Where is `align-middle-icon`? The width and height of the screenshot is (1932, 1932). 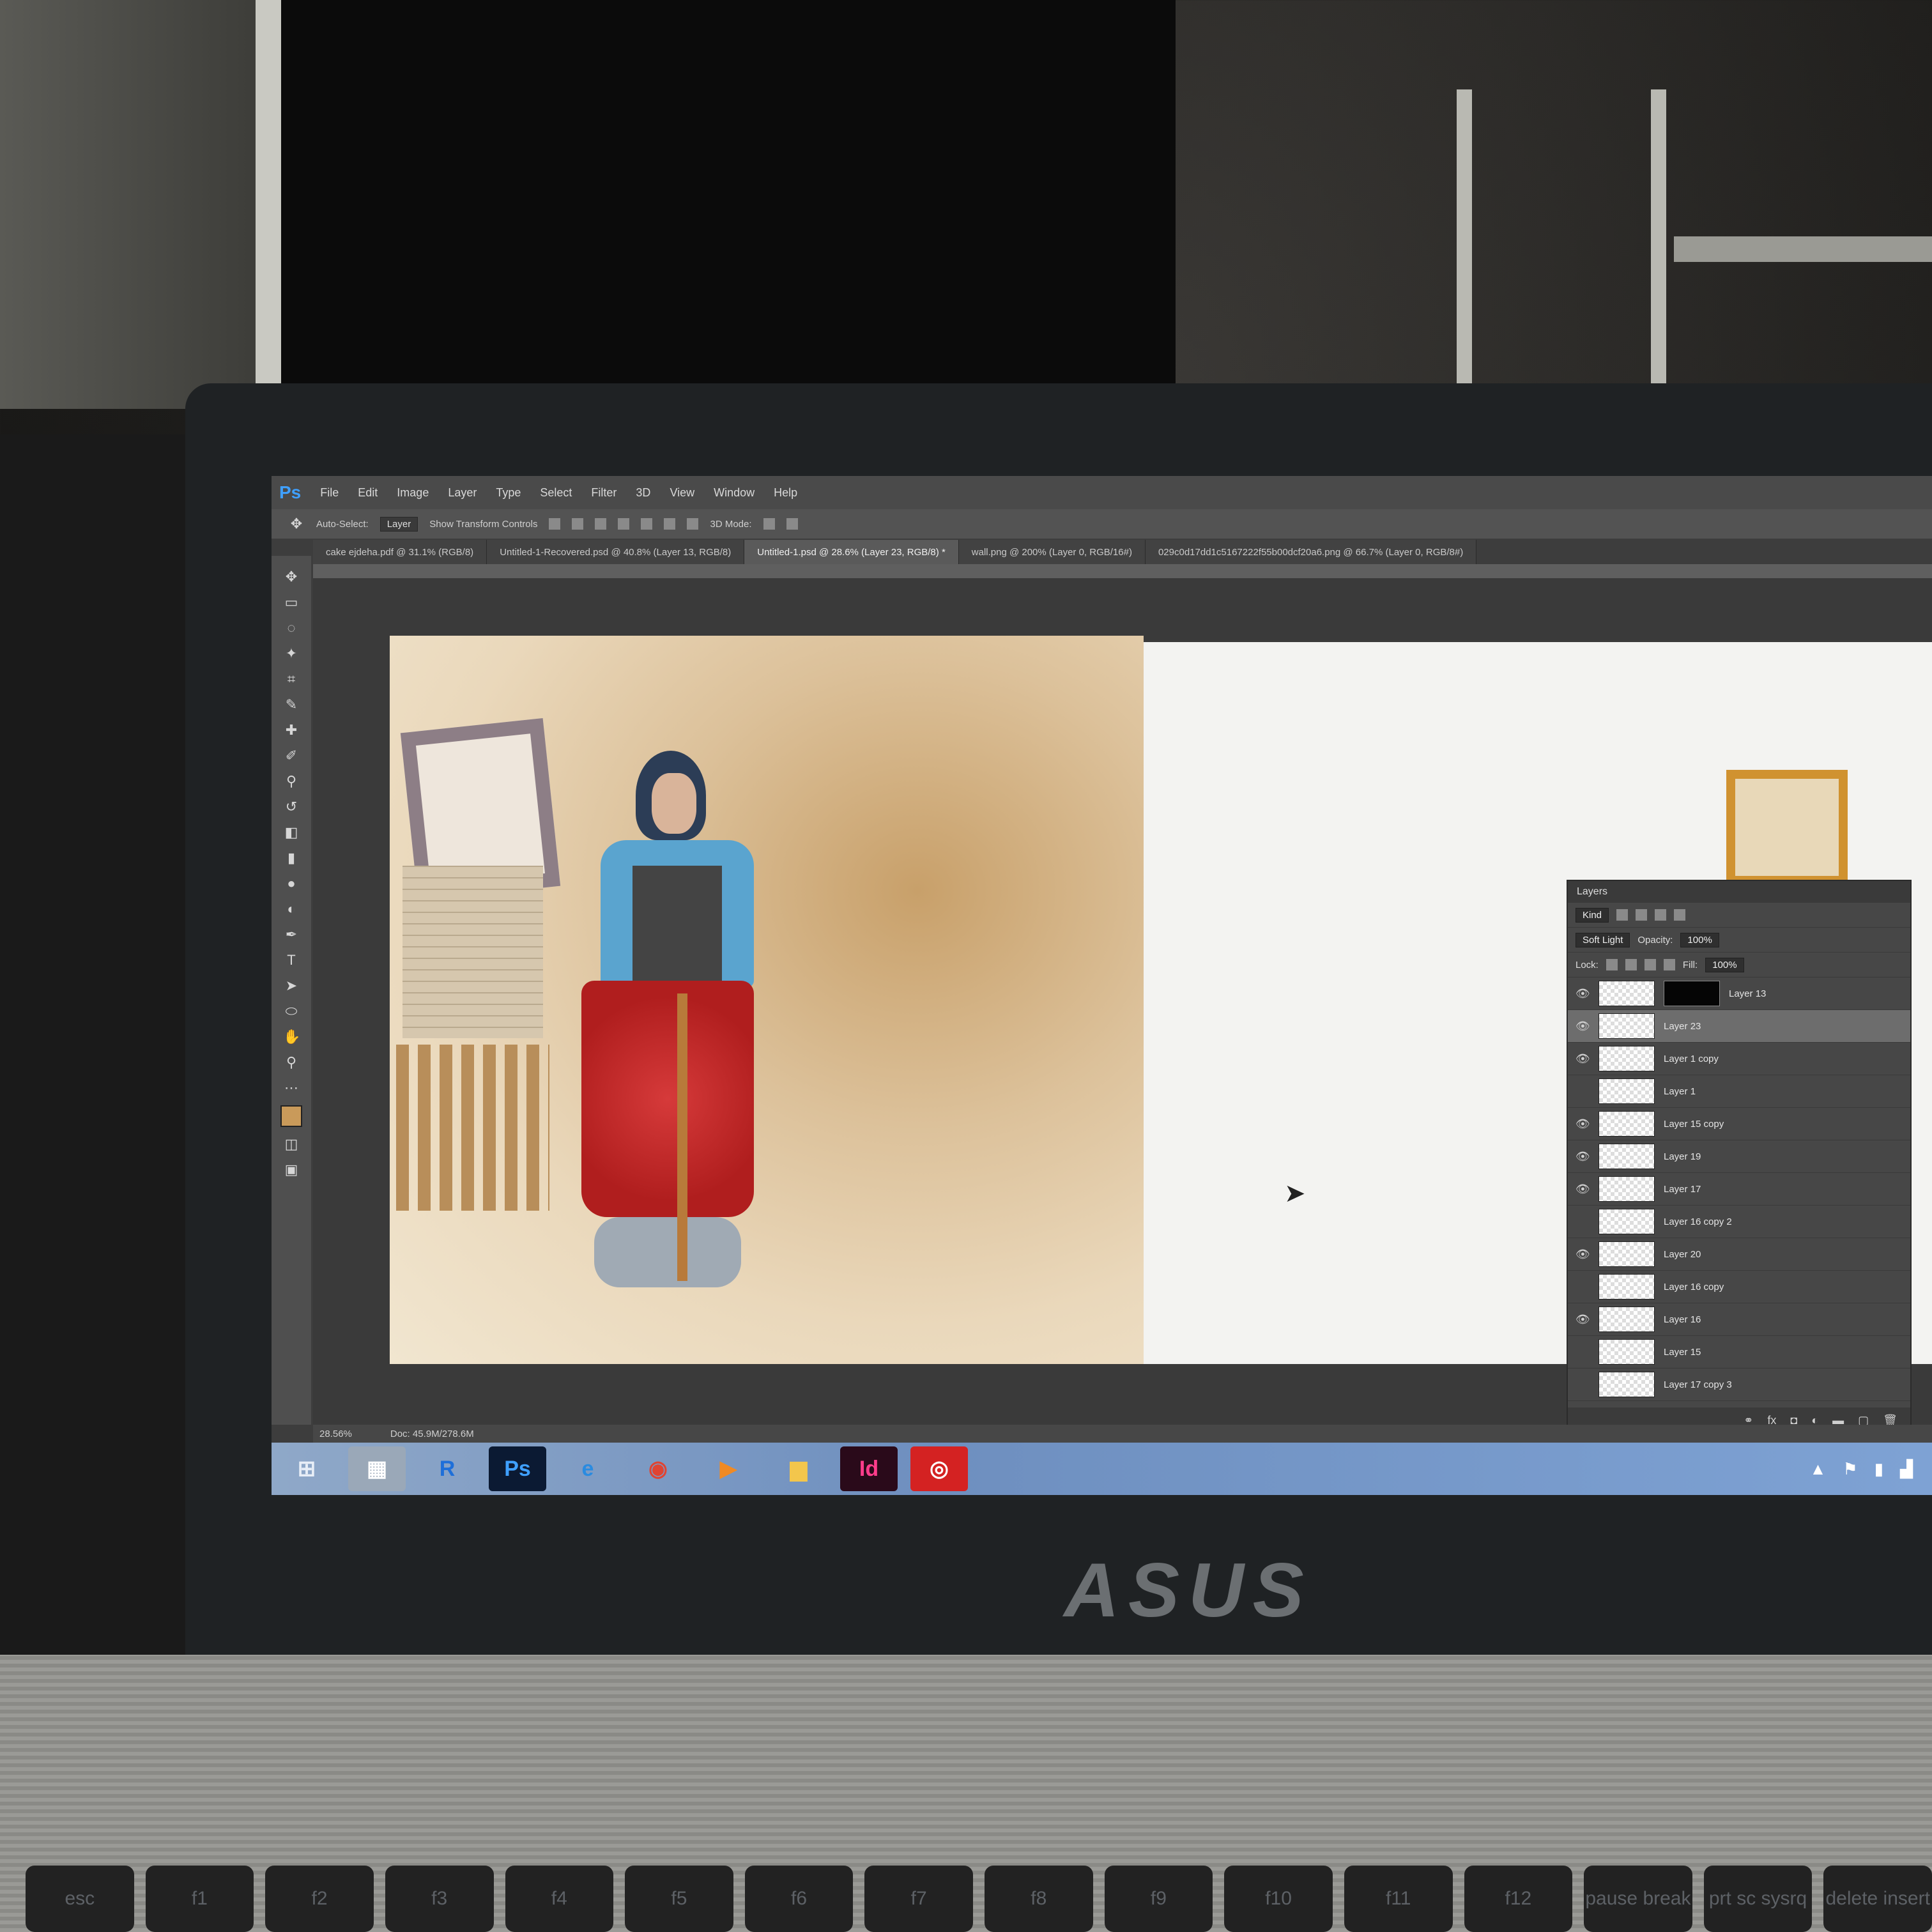
align-middle-icon is located at coordinates (578, 524).